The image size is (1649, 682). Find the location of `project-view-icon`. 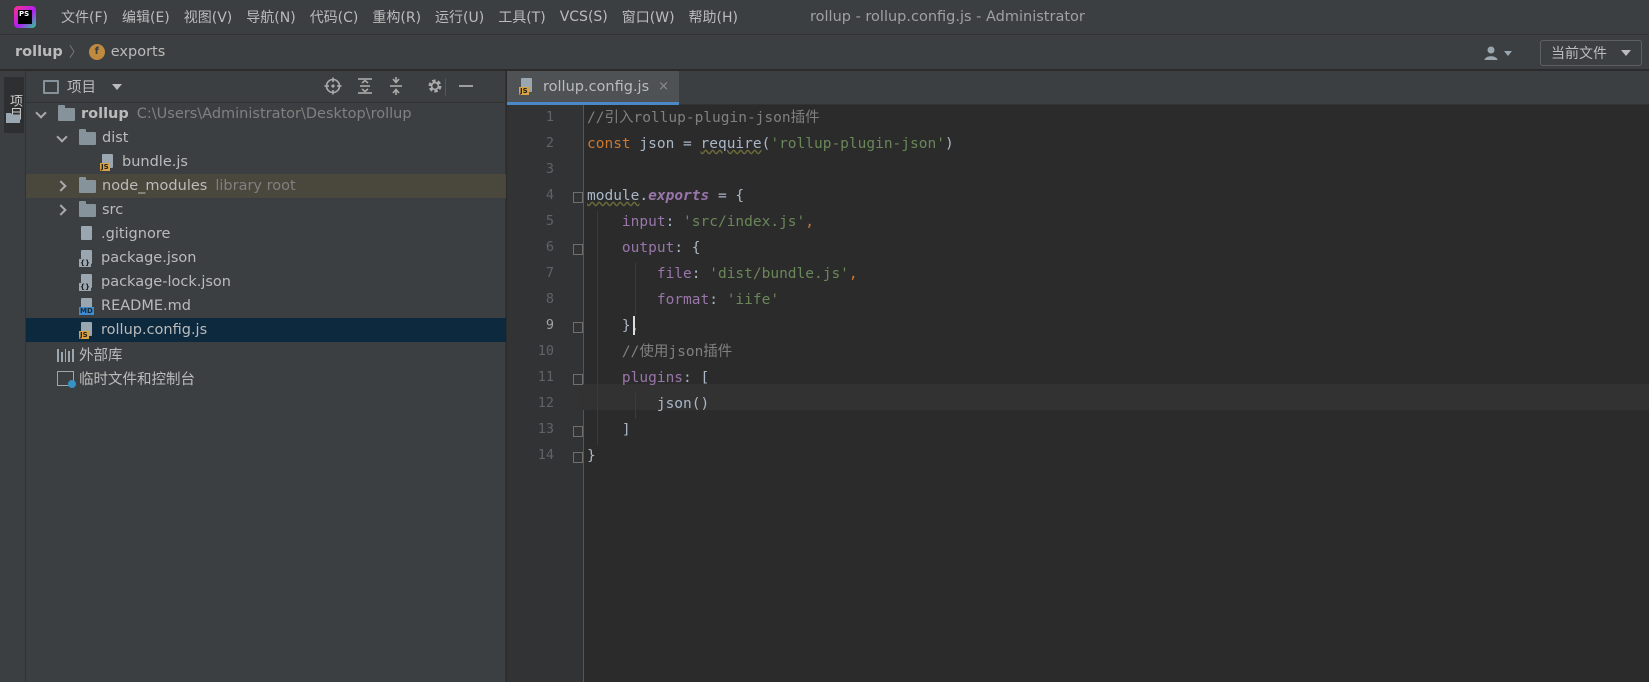

project-view-icon is located at coordinates (51, 86).